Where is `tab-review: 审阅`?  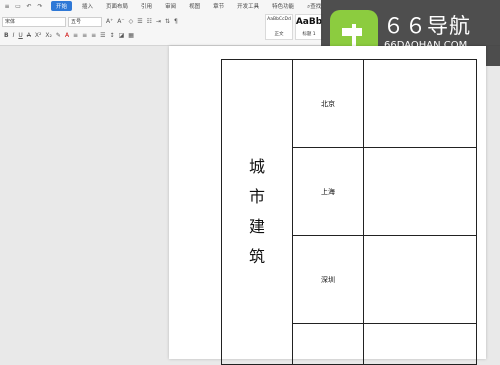
tab-review: 审阅 is located at coordinates (170, 6).